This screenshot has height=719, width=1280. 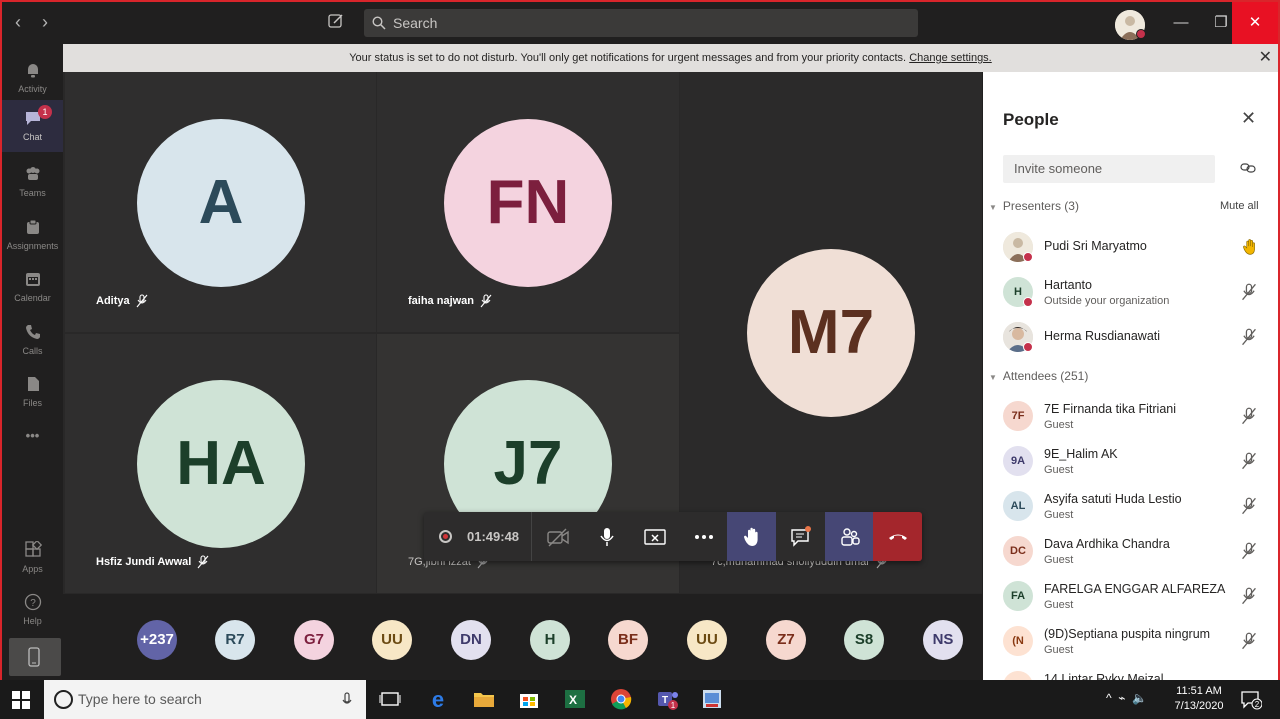 I want to click on svg-text: X, so click(x=573, y=700).